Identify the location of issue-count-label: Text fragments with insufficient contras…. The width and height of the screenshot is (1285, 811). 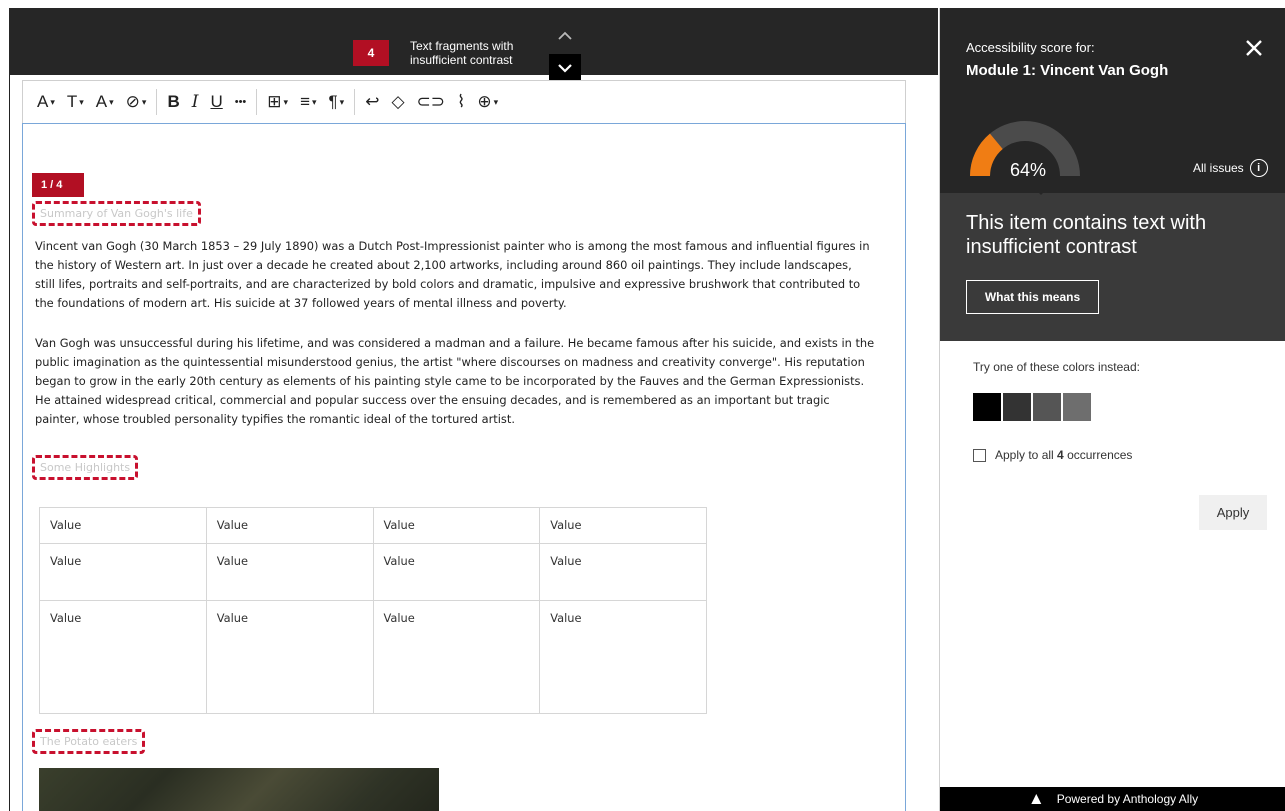
(475, 53).